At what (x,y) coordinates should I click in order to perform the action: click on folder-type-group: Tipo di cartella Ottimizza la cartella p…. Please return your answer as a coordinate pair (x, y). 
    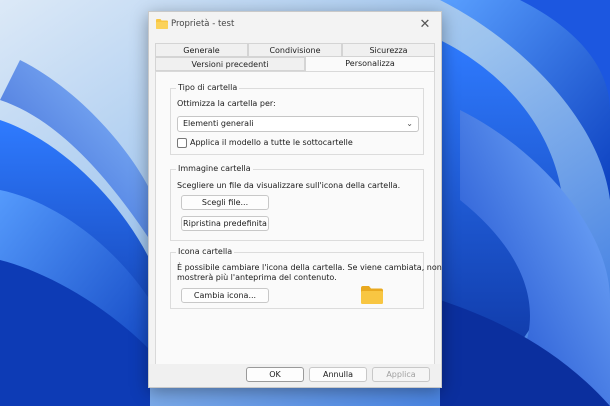
    Looking at the image, I should click on (297, 119).